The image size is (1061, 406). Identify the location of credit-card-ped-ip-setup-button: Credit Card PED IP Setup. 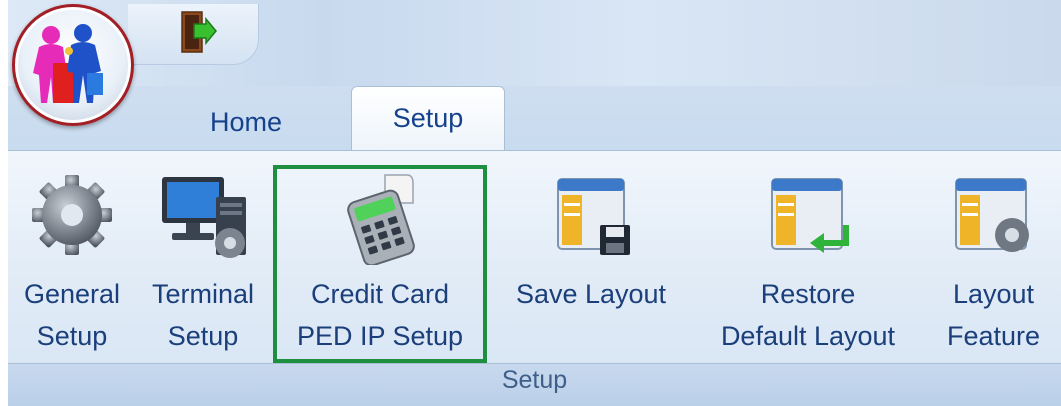
(380, 257).